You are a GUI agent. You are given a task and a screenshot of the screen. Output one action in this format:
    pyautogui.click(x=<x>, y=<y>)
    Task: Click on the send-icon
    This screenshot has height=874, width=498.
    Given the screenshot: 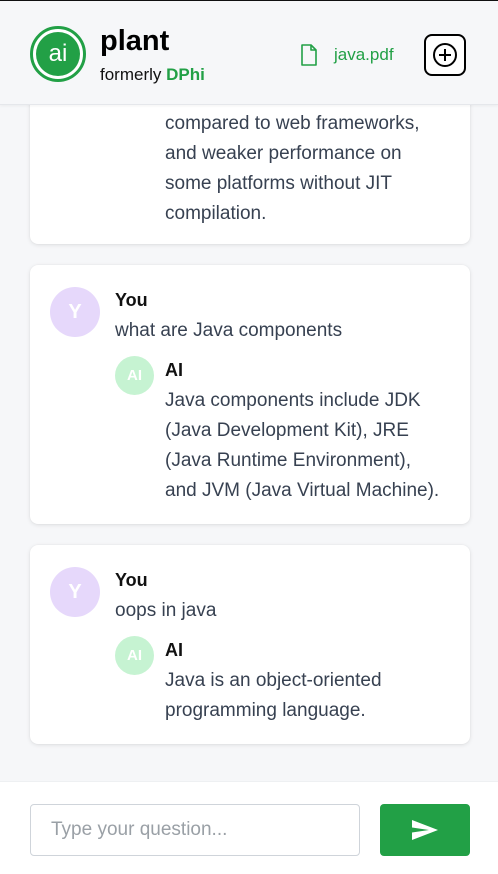 What is the action you would take?
    pyautogui.click(x=425, y=830)
    